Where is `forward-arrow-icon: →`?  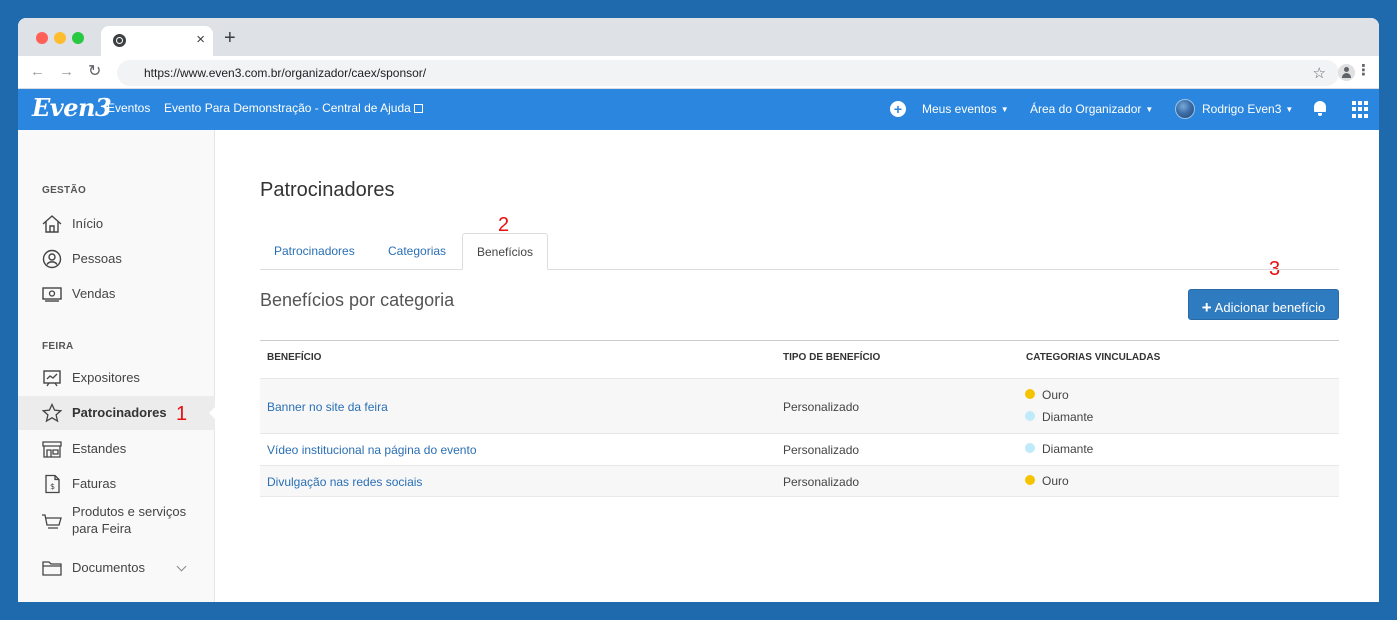
forward-arrow-icon: → is located at coordinates (66, 72).